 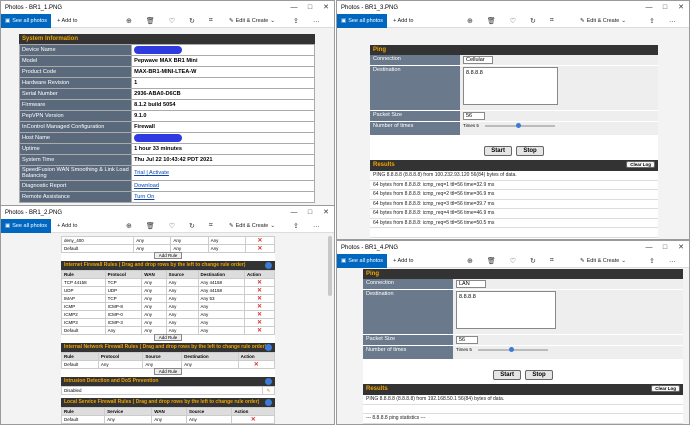 What do you see at coordinates (159, 173) in the screenshot?
I see `link-activate: Activate` at bounding box center [159, 173].